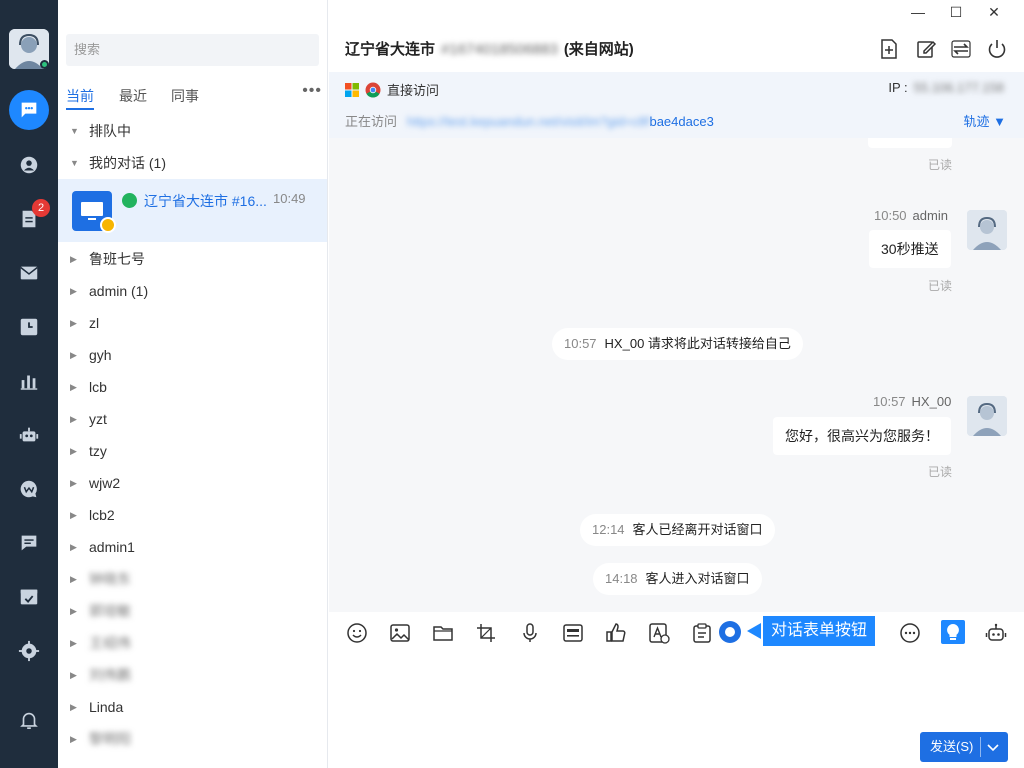 This screenshot has height=768, width=1024. Describe the element at coordinates (910, 249) in the screenshot. I see `message-bubble: 30秒推送` at that location.